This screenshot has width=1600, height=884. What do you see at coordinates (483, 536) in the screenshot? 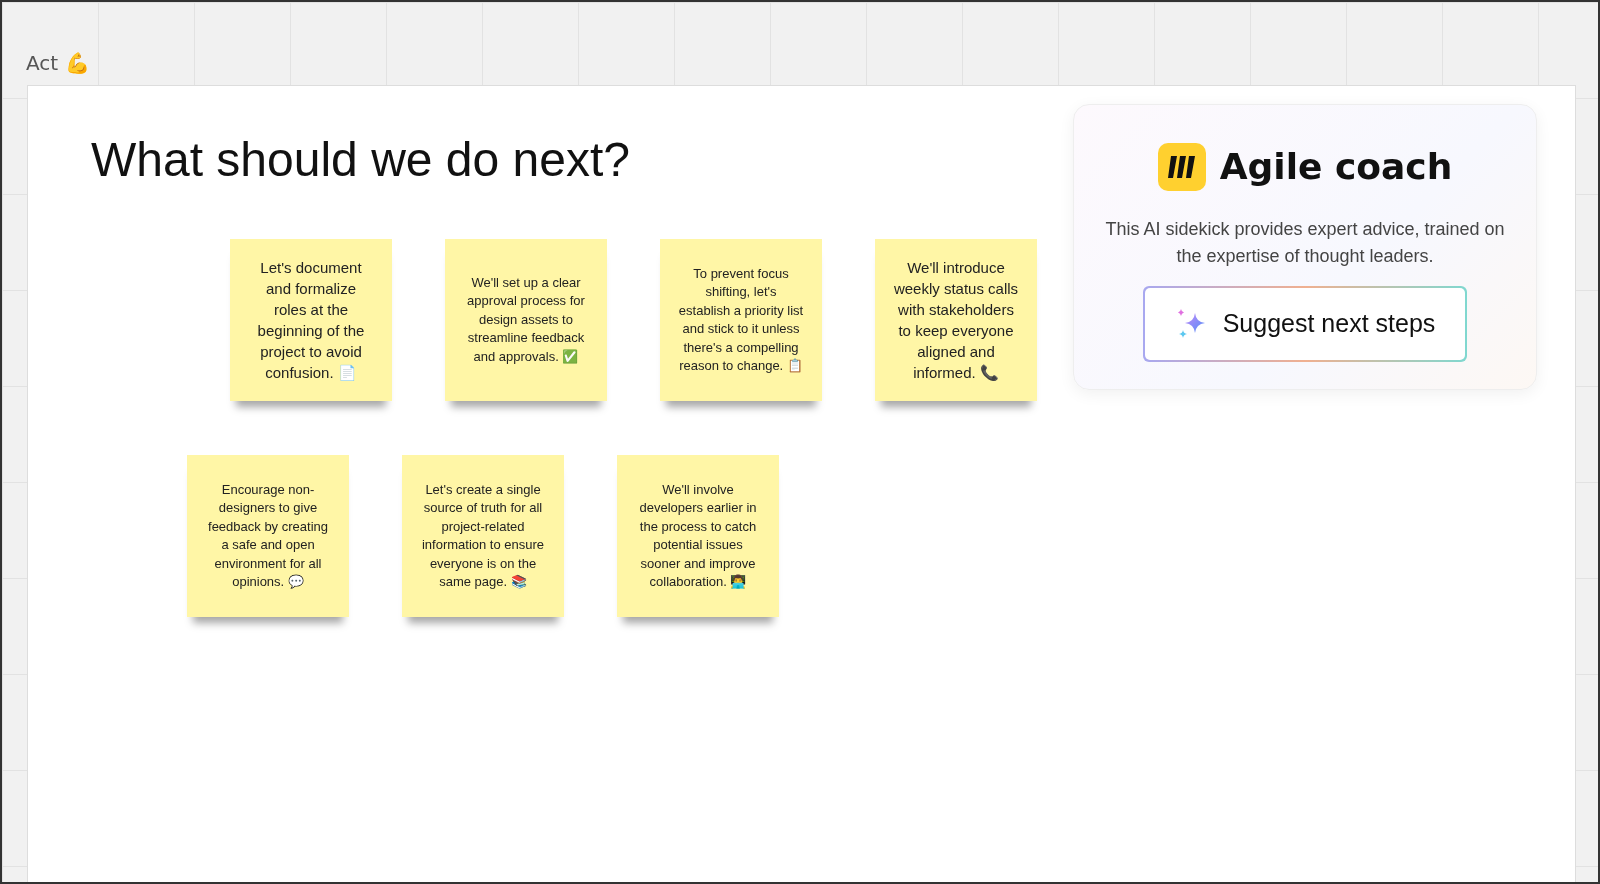
I see `sticky-note: Let's create a single source of truth for all project-related information to ensure everyone is on the same page. 📚` at bounding box center [483, 536].